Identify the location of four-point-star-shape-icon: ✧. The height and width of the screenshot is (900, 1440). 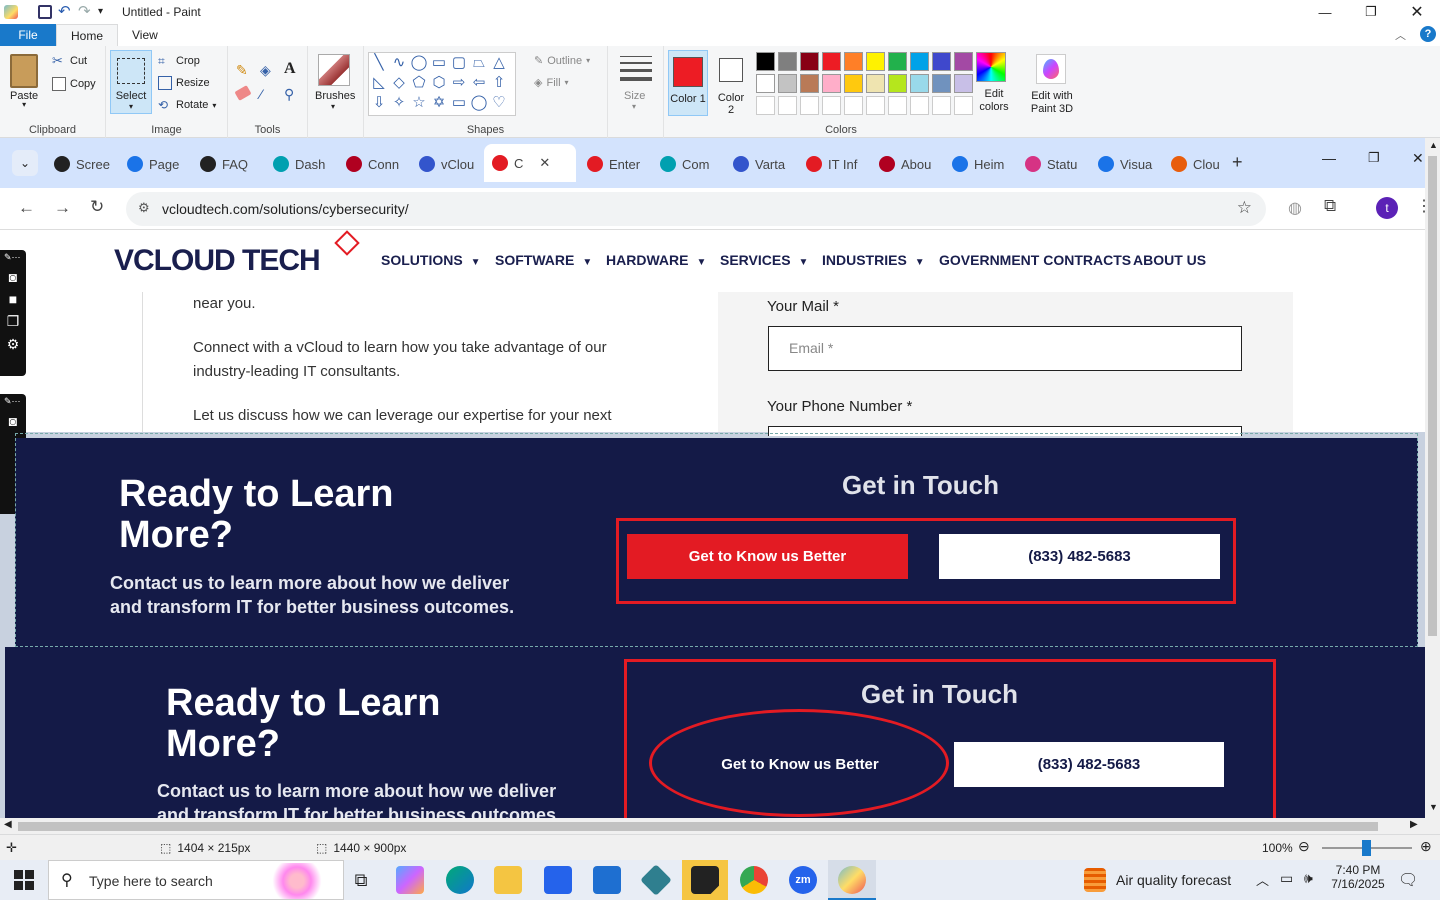
(399, 103).